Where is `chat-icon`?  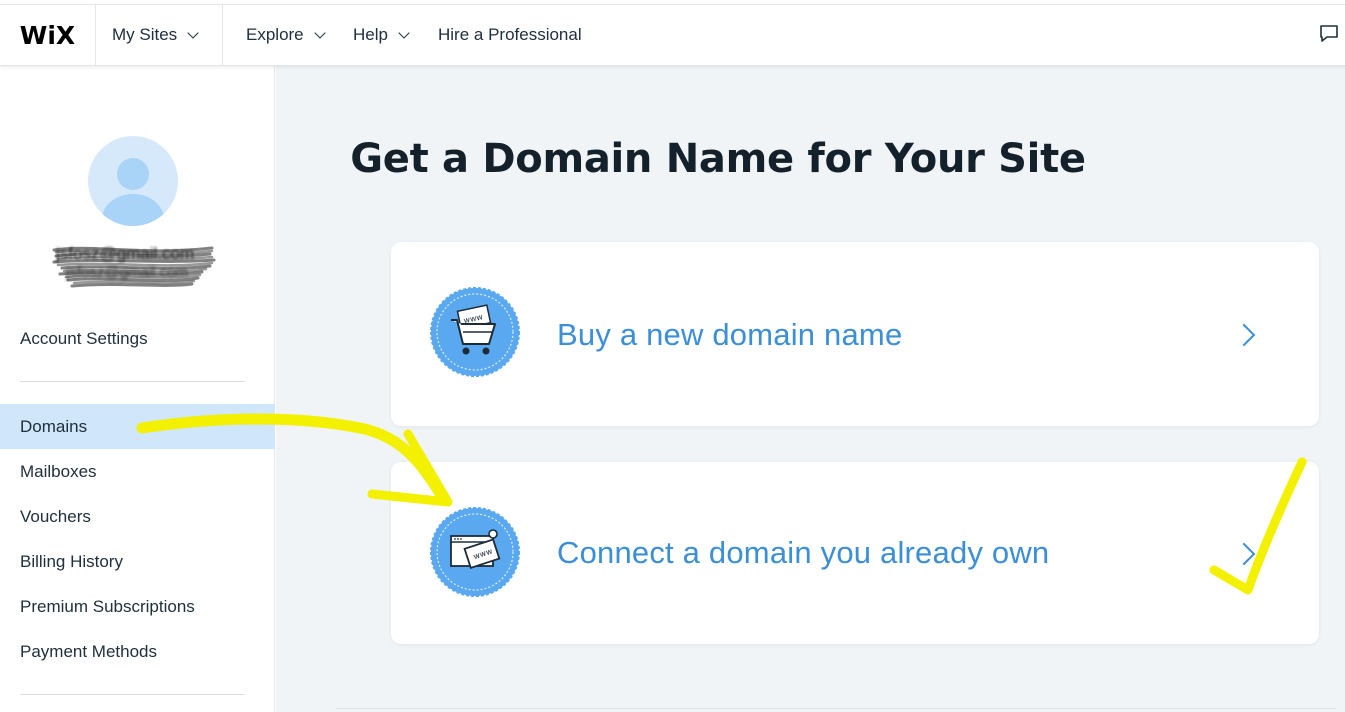 chat-icon is located at coordinates (1329, 34).